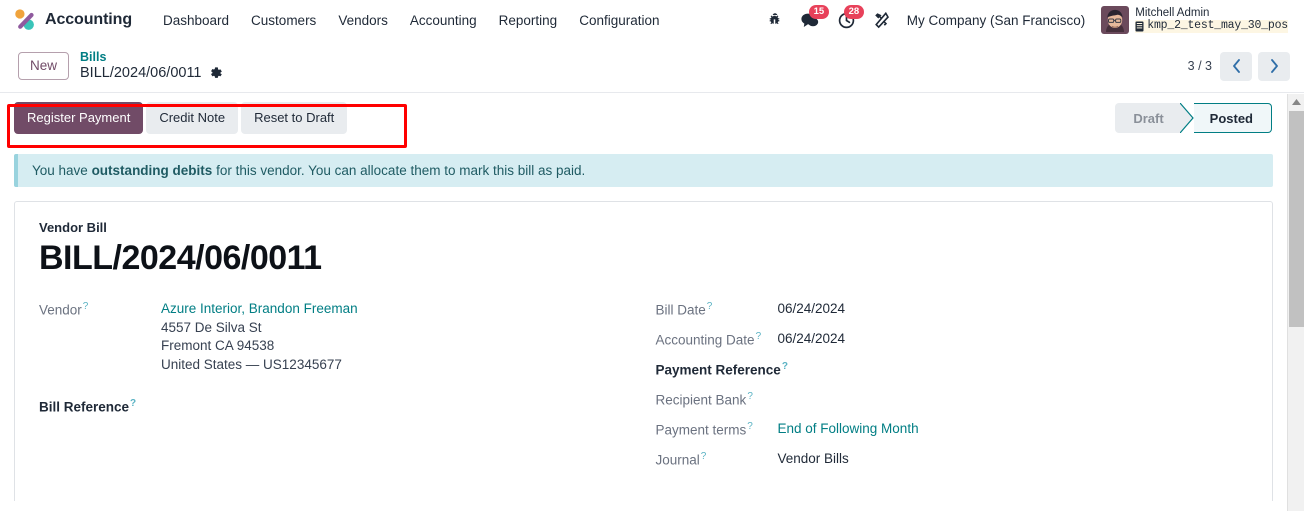 This screenshot has height=511, width=1304. What do you see at coordinates (84, 407) in the screenshot?
I see `bill-reference-label-text: Bill Reference` at bounding box center [84, 407].